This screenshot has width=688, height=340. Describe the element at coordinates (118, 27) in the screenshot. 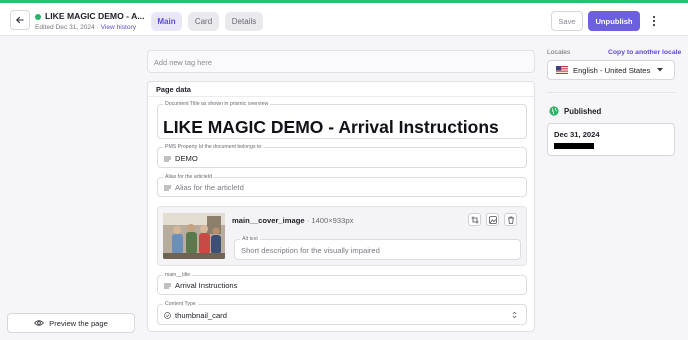

I see `view-history-link: View history` at that location.